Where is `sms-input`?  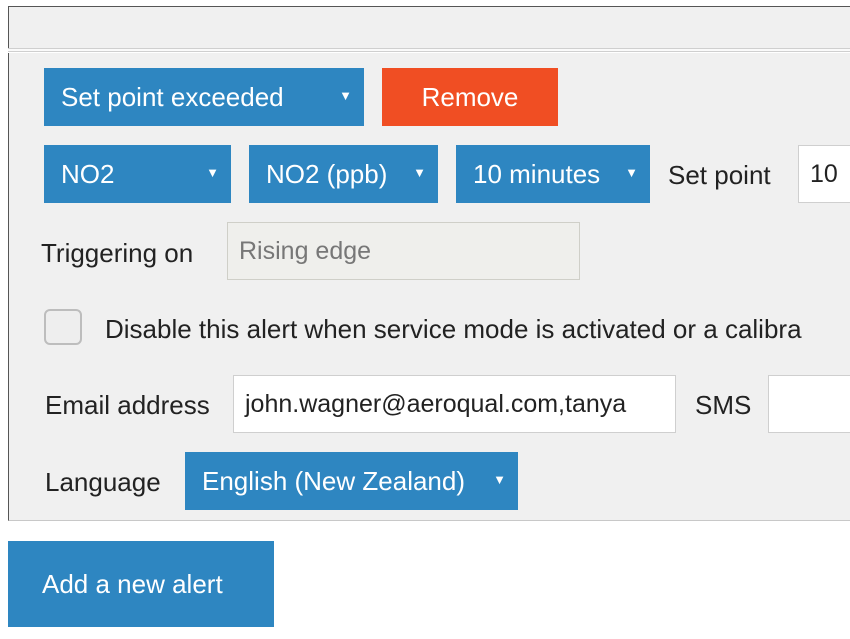 sms-input is located at coordinates (809, 404).